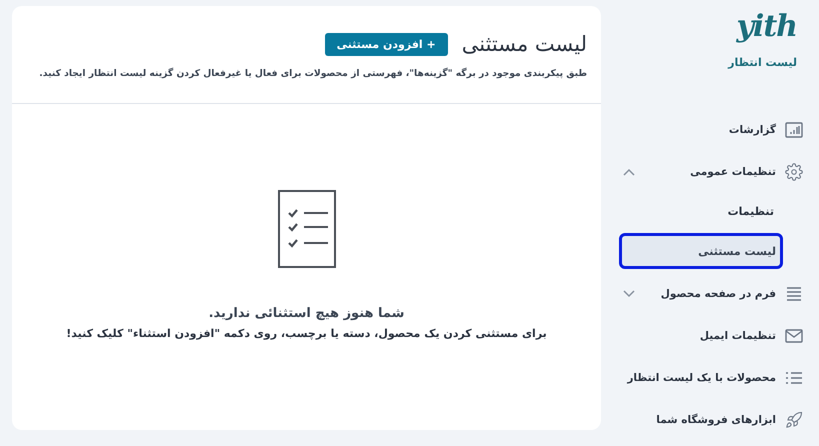  Describe the element at coordinates (386, 44) in the screenshot. I see `add-exclusion-button: + افزودن مستثنی` at that location.